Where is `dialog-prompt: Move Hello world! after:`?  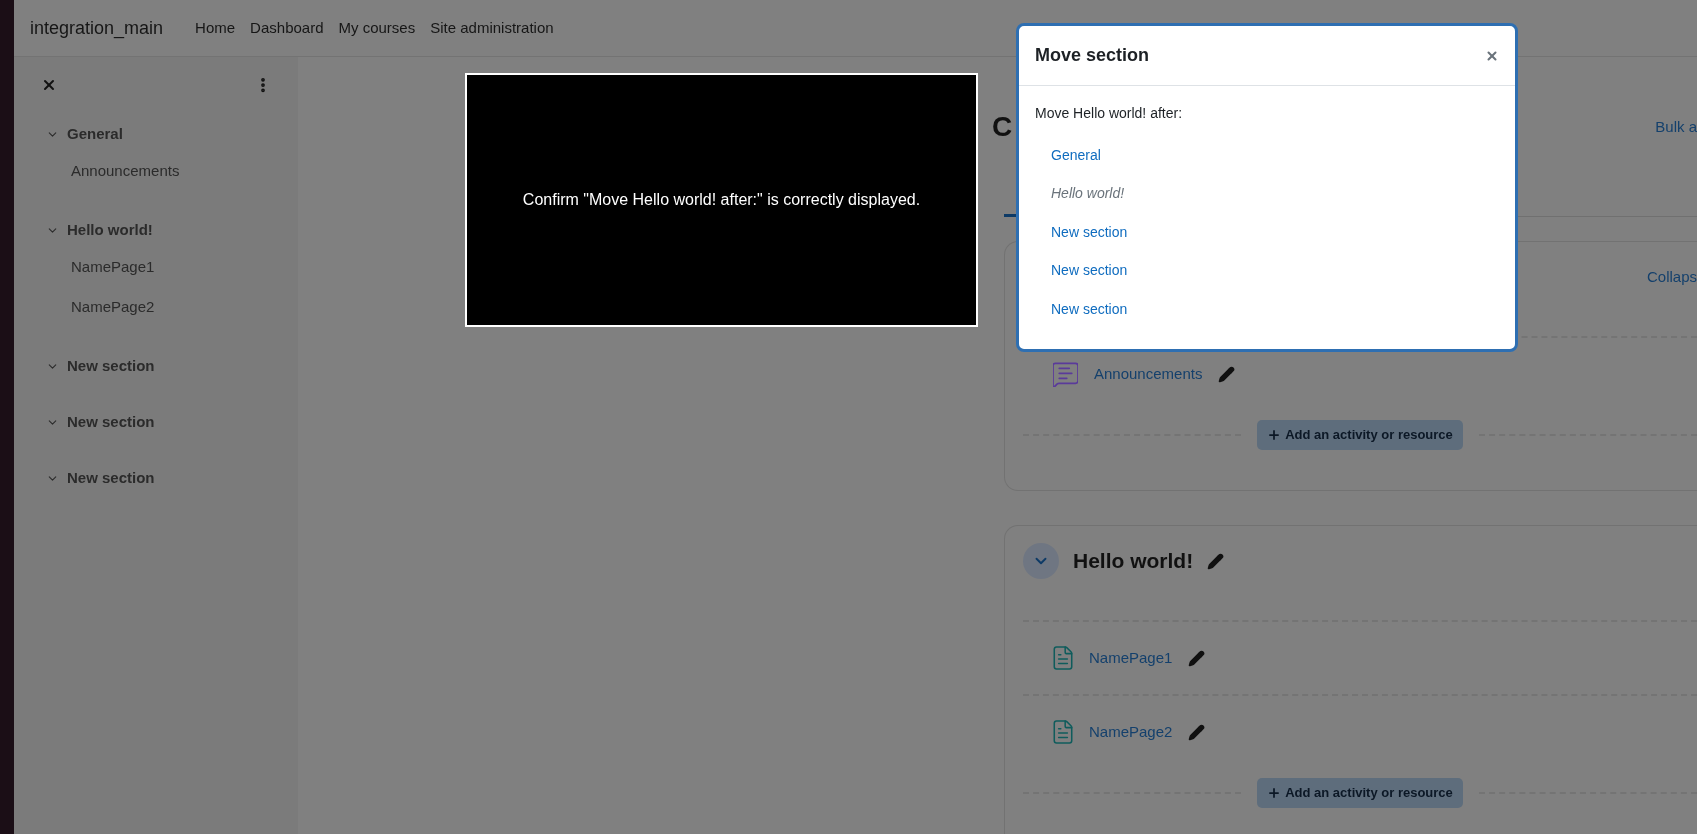
dialog-prompt: Move Hello world! after: is located at coordinates (1109, 113).